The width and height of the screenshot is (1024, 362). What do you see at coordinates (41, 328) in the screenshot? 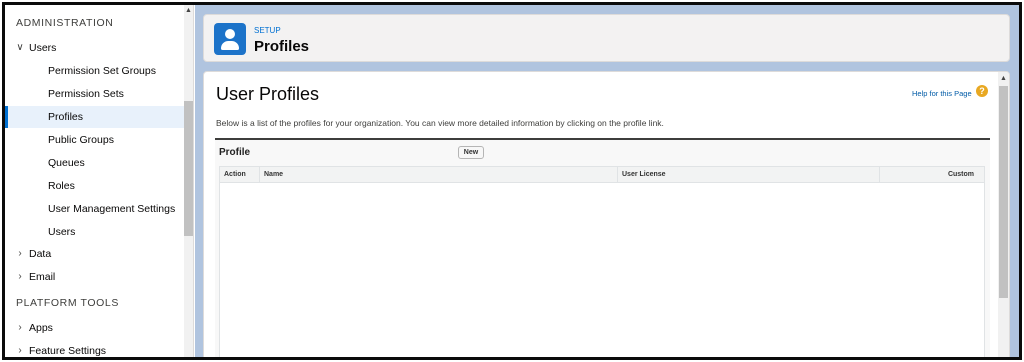
I see `sidebar-group-label: Apps` at bounding box center [41, 328].